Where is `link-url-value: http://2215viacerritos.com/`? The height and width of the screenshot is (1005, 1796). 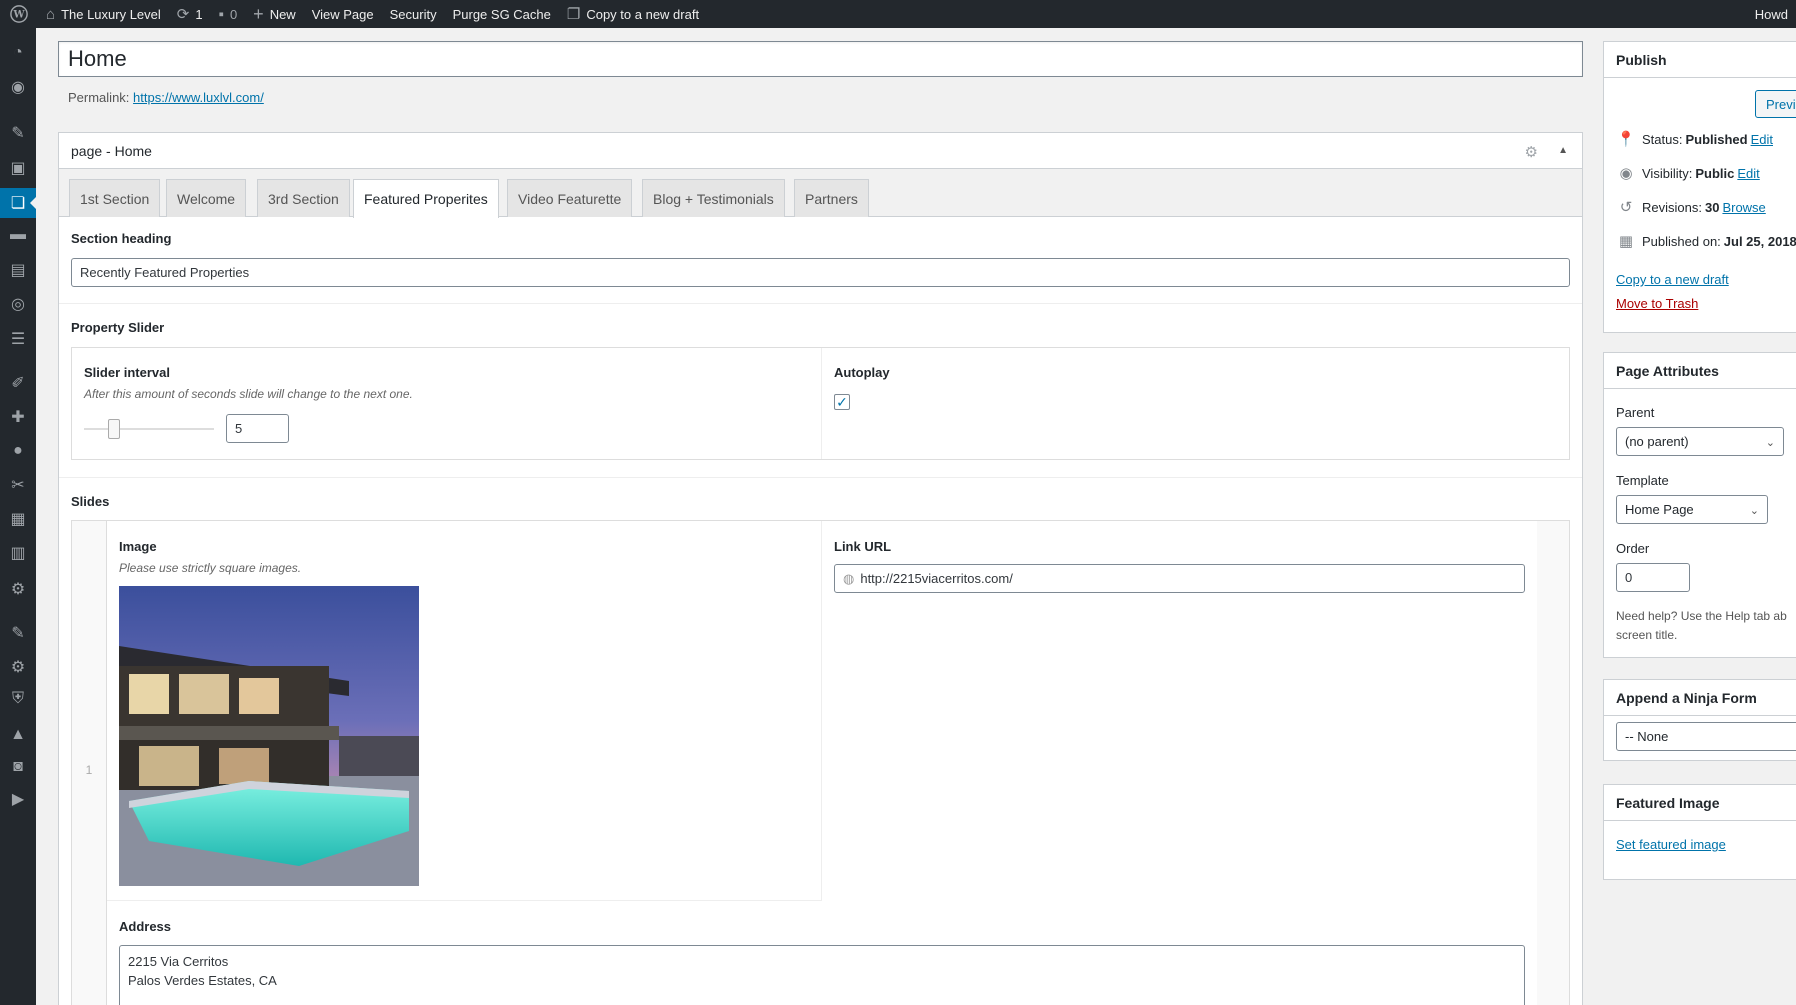 link-url-value: http://2215viacerritos.com/ is located at coordinates (936, 578).